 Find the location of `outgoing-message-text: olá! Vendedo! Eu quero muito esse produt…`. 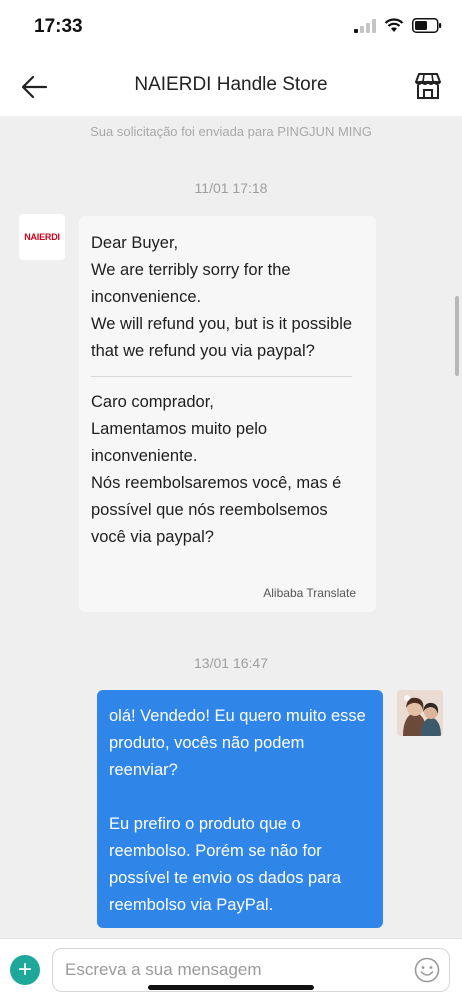

outgoing-message-text: olá! Vendedo! Eu quero muito esse produt… is located at coordinates (237, 810).